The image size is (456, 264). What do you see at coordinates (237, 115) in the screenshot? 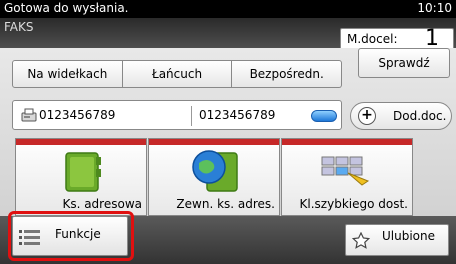
I see `destination-second: 0123456789` at bounding box center [237, 115].